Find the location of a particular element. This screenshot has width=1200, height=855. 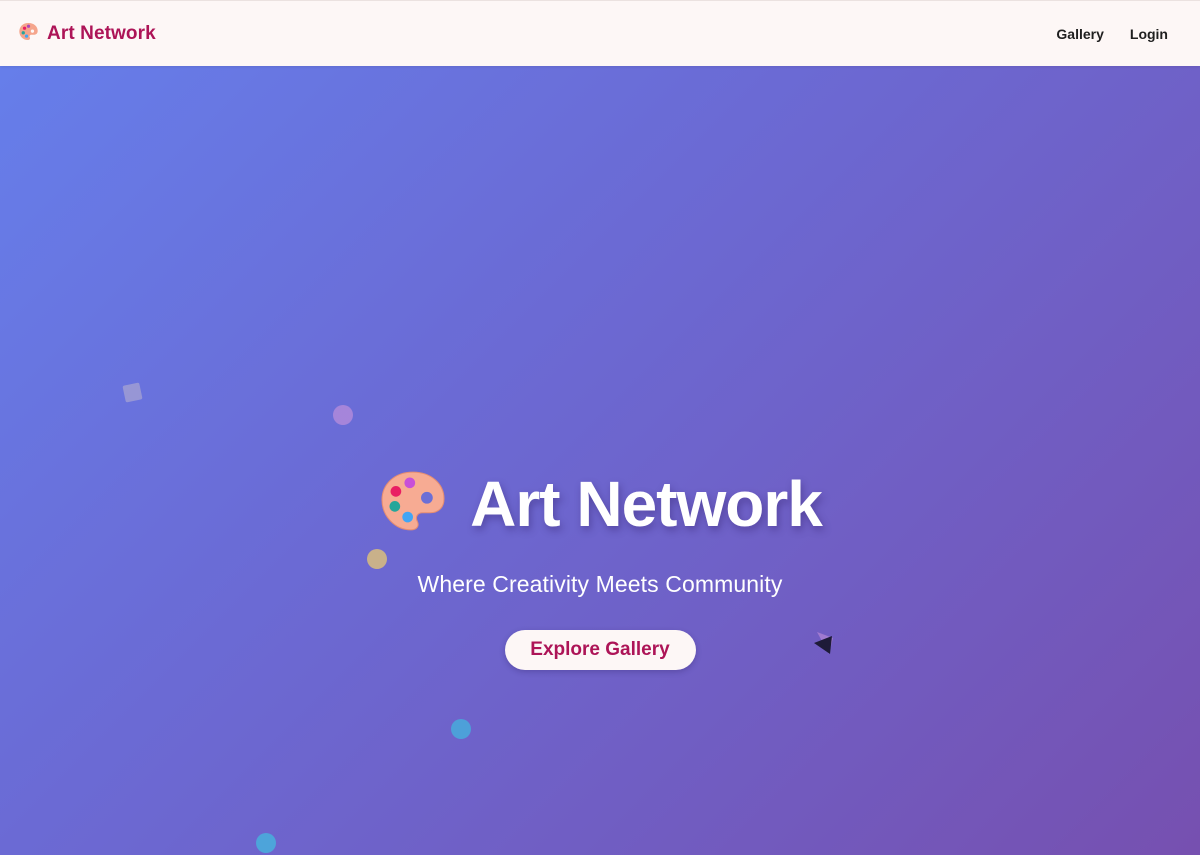

navbar: Art Network Gallery Login is located at coordinates (600, 33).